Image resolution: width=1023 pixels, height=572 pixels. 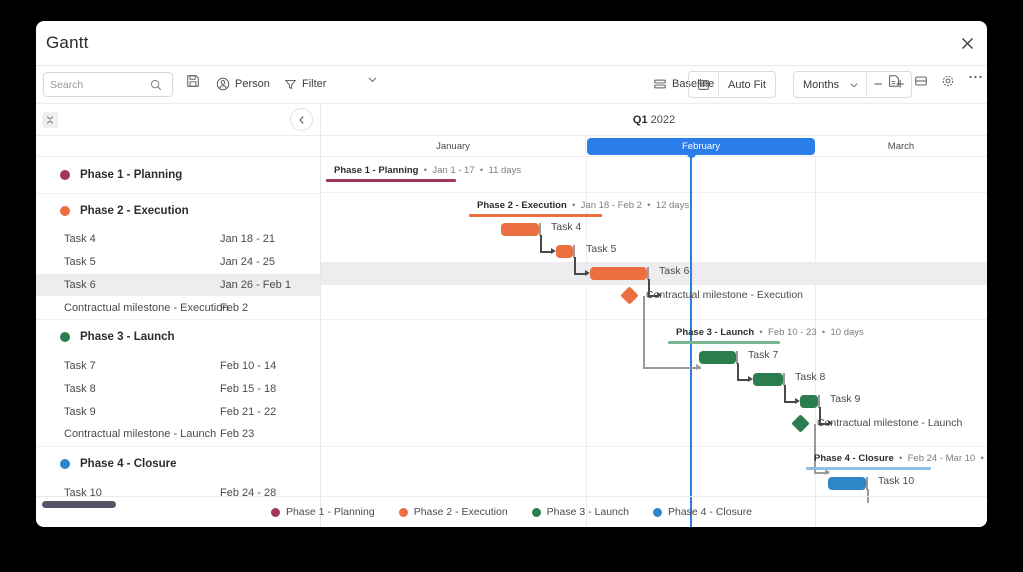 I want to click on month-column-january: January, so click(x=453, y=146).